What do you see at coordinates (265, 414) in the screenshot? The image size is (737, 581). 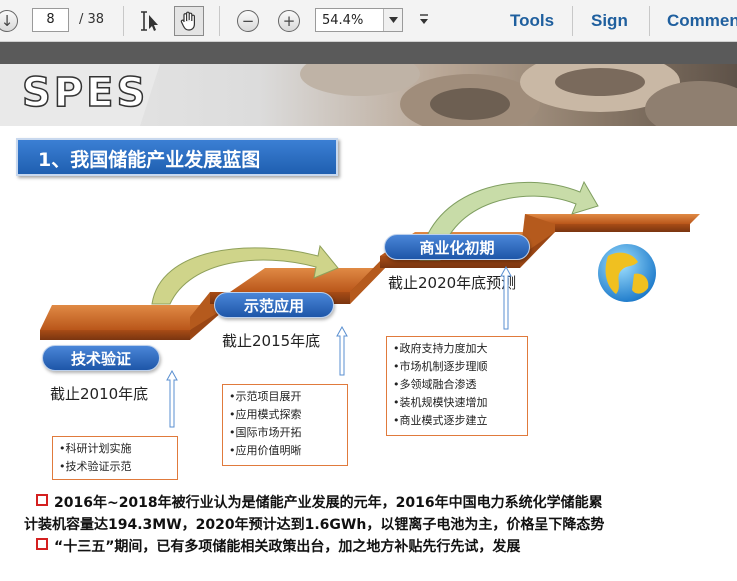 I see `list-item: •应用模式探索` at bounding box center [265, 414].